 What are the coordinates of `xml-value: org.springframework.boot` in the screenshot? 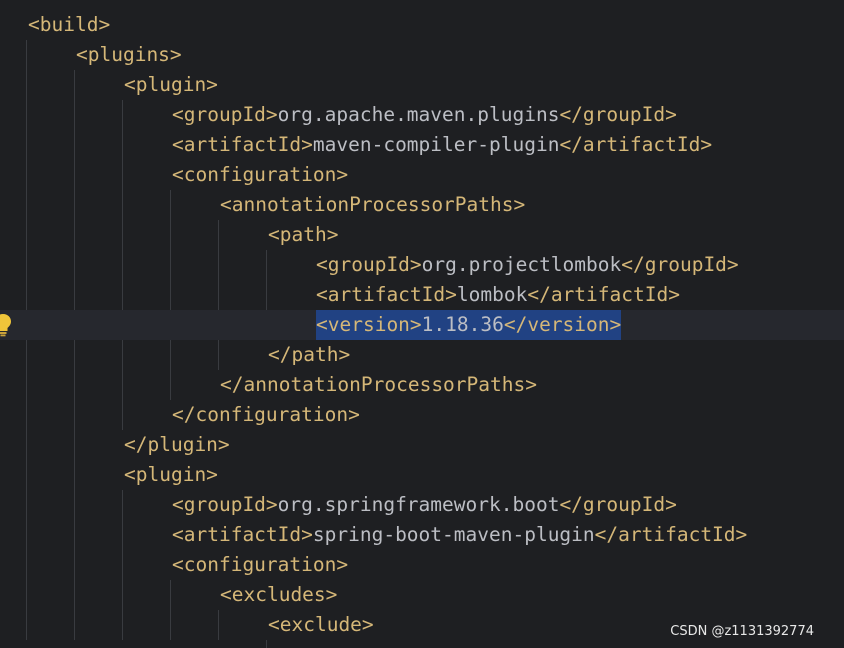 It's located at (418, 504).